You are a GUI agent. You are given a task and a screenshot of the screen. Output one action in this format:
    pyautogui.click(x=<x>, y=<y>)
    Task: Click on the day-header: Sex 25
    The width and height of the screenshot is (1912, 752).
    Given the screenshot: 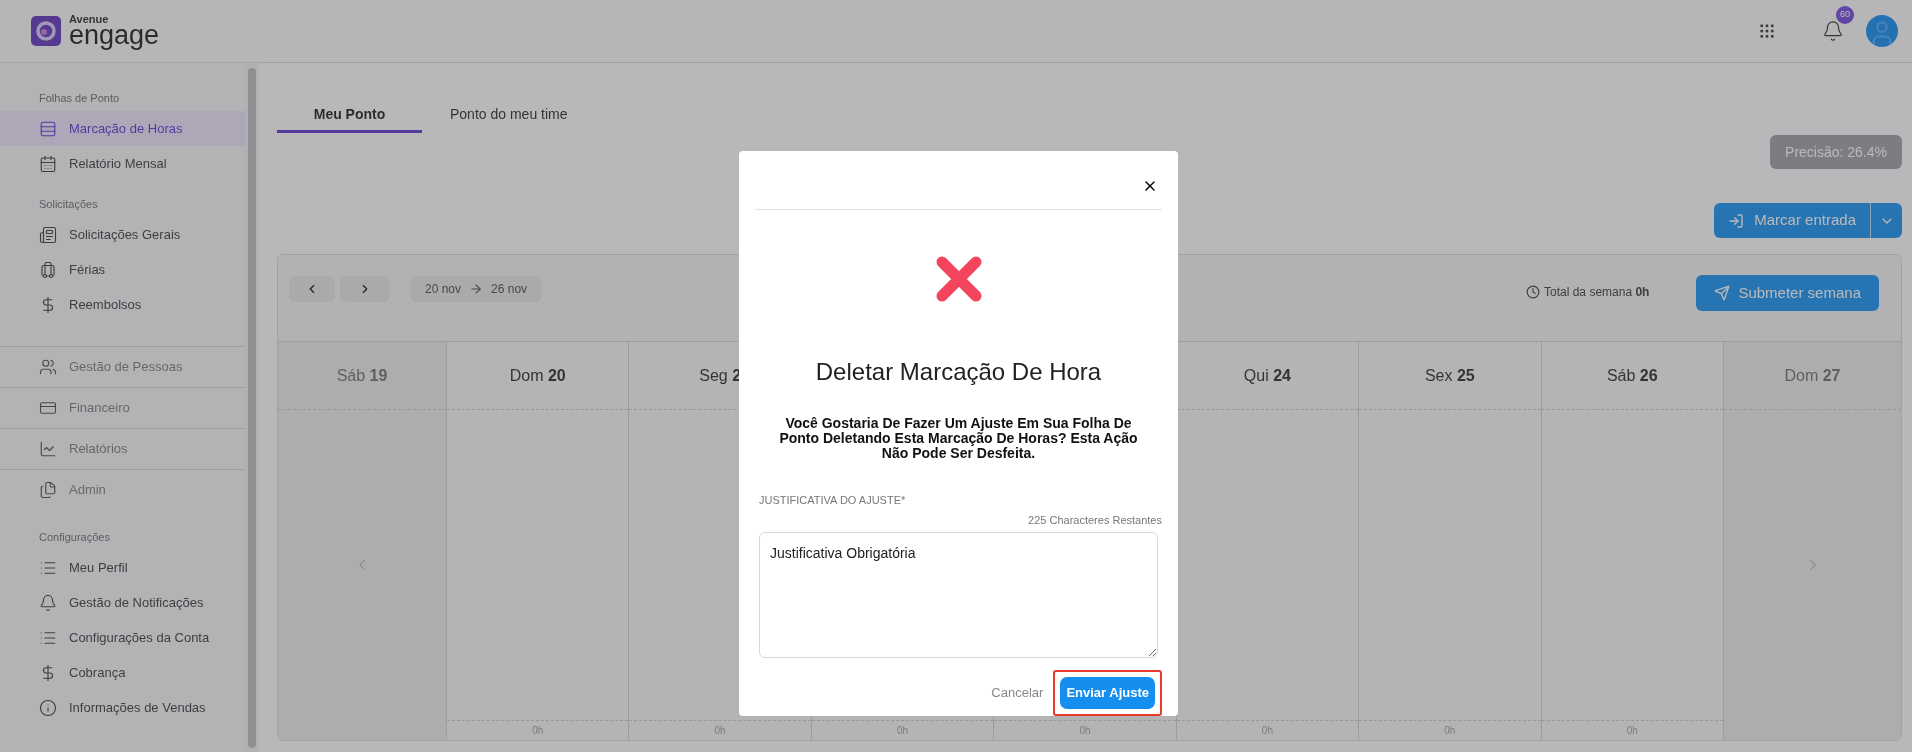 What is the action you would take?
    pyautogui.click(x=1449, y=375)
    